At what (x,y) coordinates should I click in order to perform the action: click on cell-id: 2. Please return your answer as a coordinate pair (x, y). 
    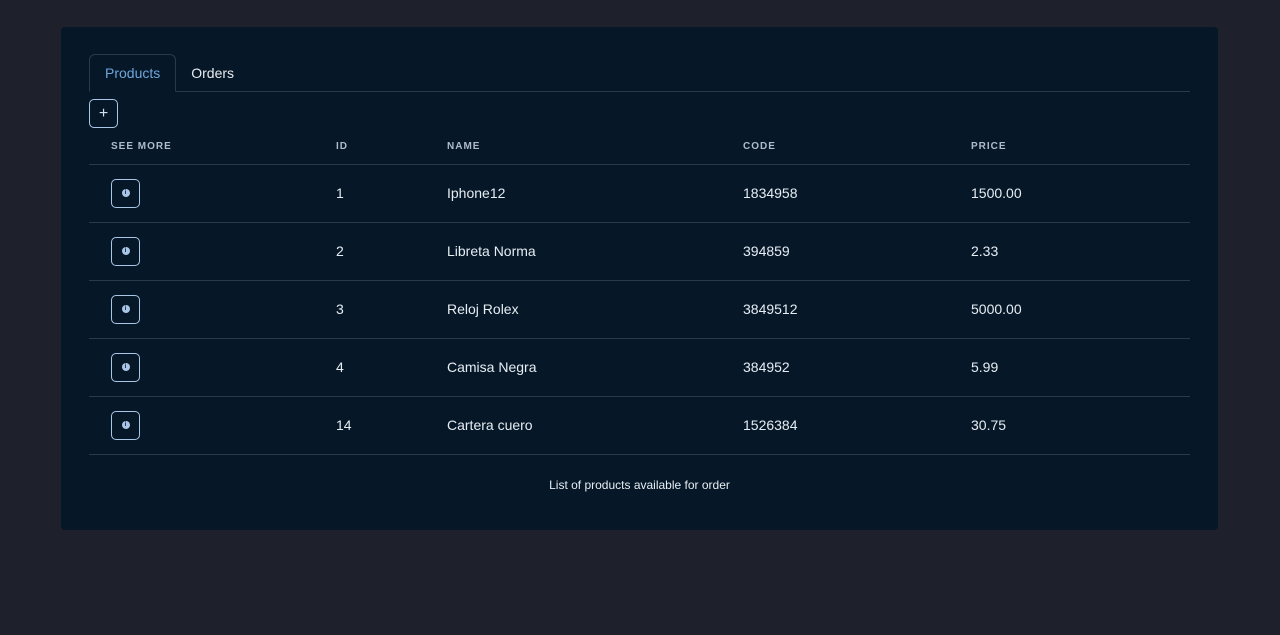
    Looking at the image, I should click on (380, 251).